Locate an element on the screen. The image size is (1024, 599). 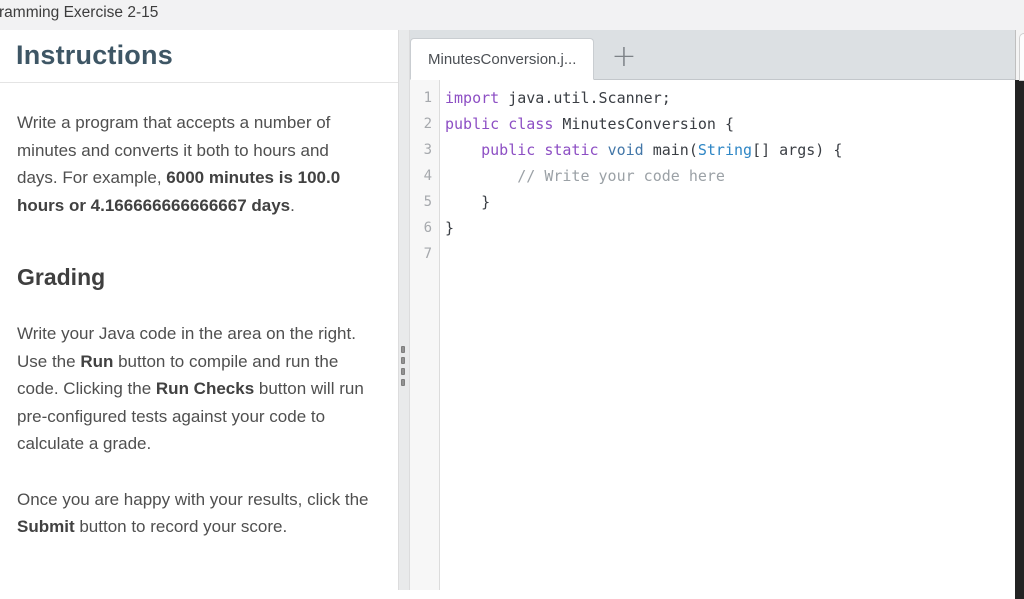
adjacent-pane-edge is located at coordinates (1019, 314).